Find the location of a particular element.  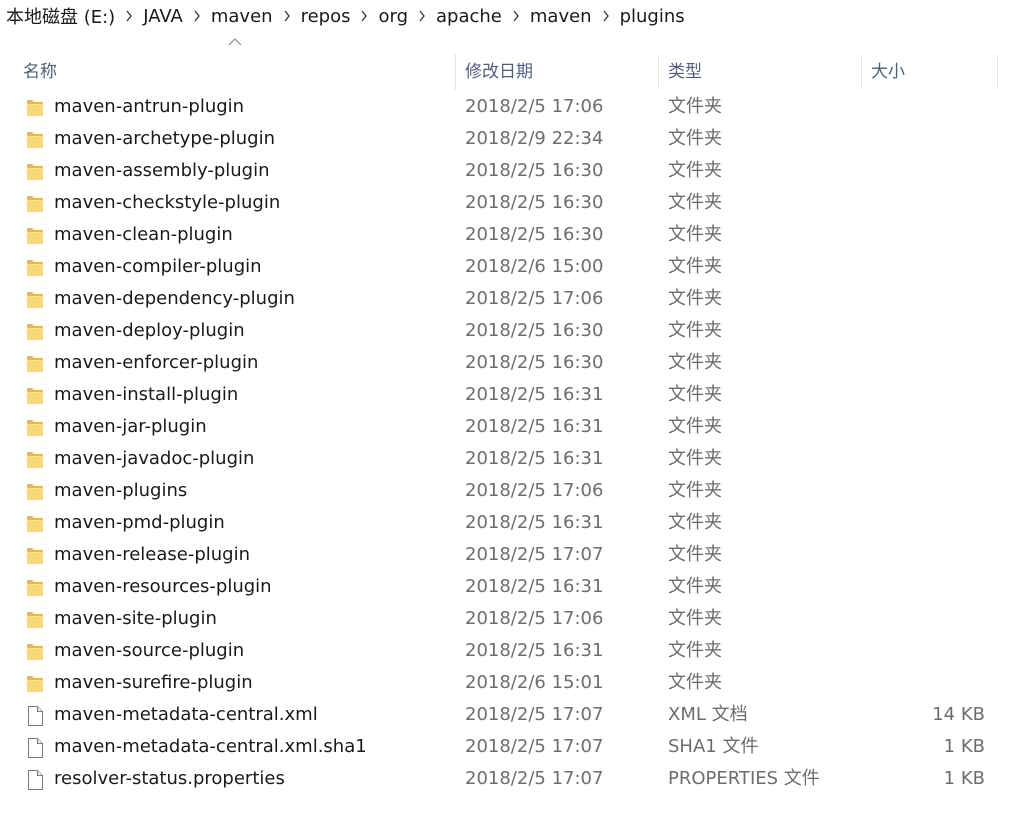

folder-row: maven-compiler-plugin 2018/2/6 15:00 文件夹 is located at coordinates (505, 267).